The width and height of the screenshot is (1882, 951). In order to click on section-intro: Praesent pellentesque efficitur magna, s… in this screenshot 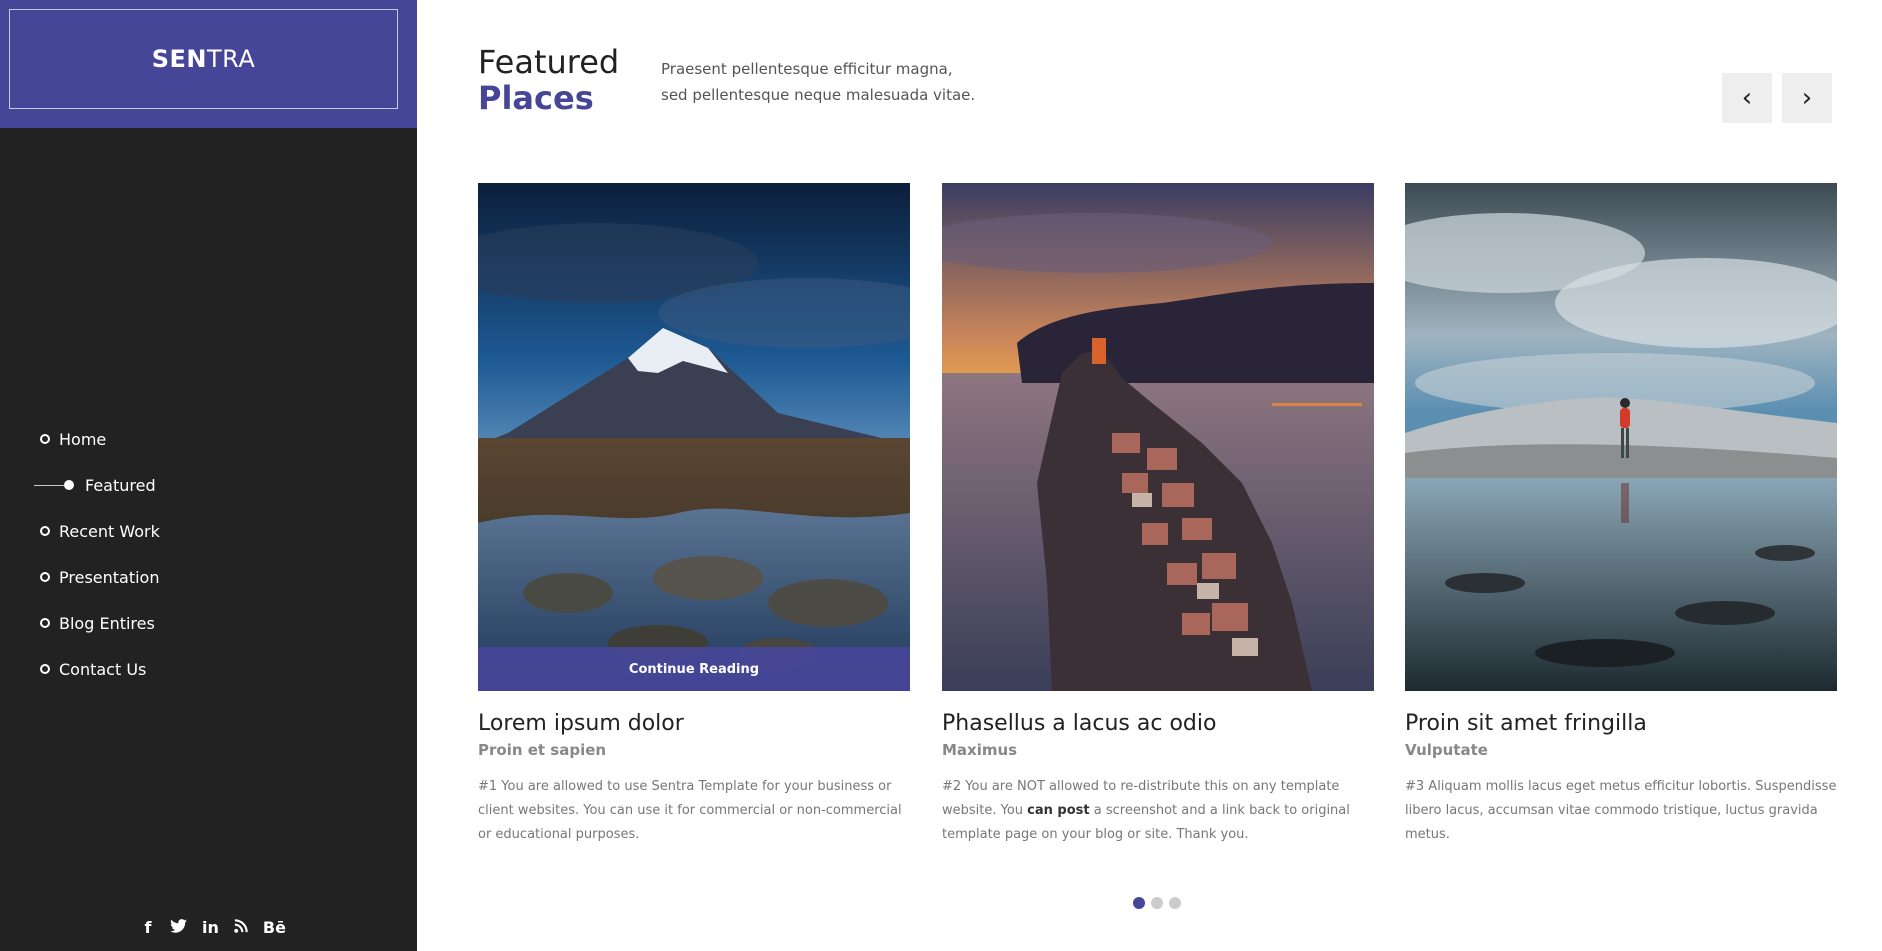, I will do `click(831, 82)`.